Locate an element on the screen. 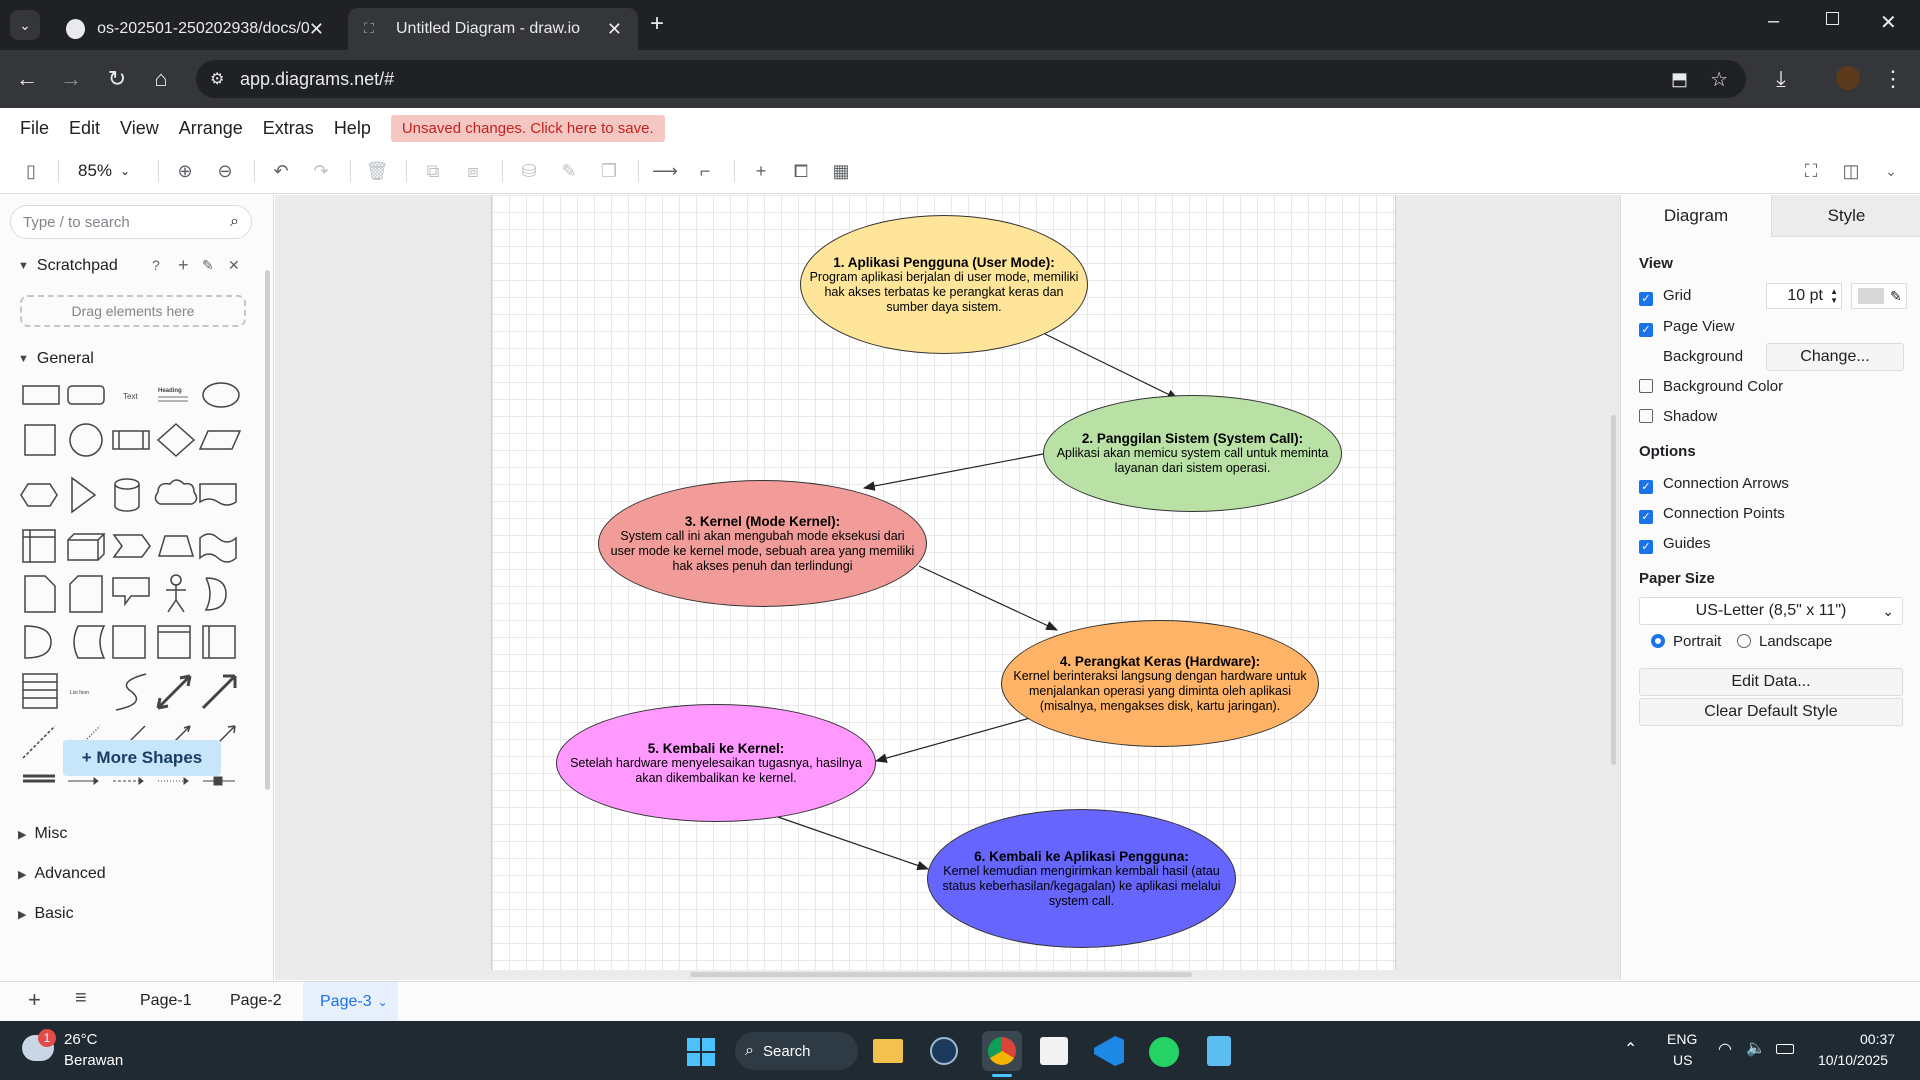  redo-icon: ↷ is located at coordinates (321, 171).